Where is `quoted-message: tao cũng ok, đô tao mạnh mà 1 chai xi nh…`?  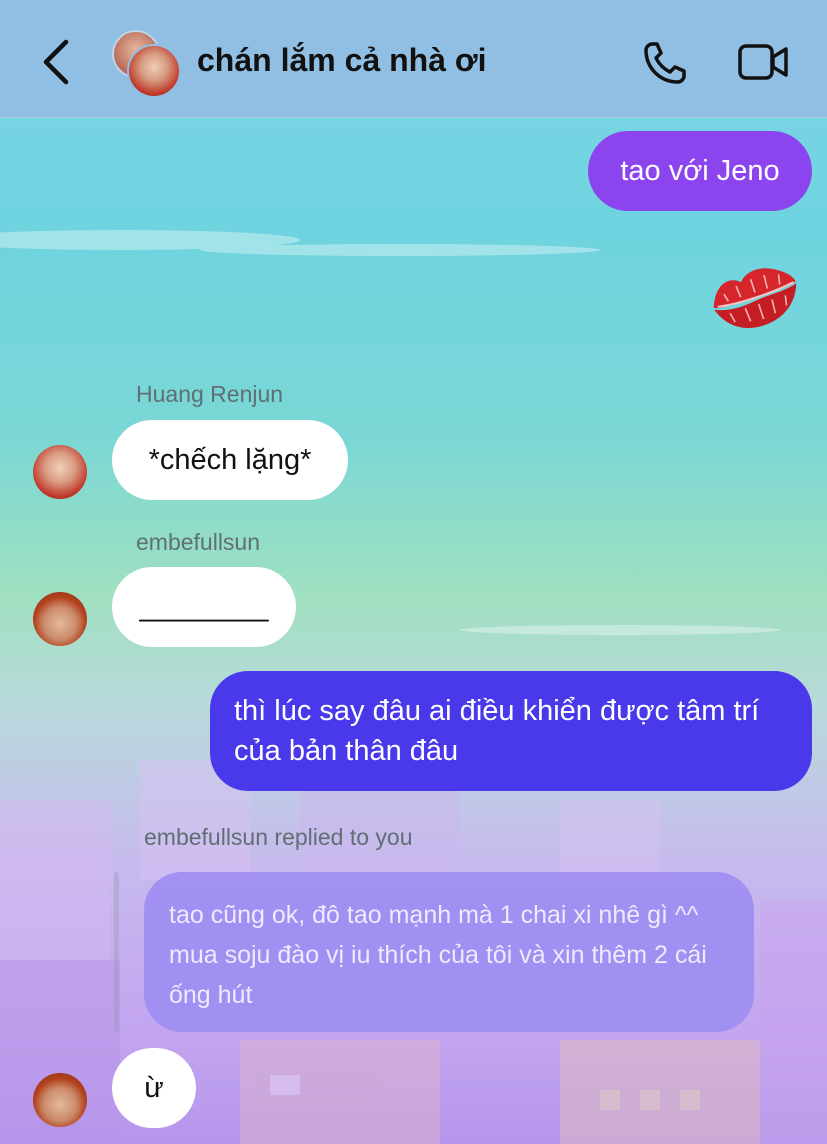
quoted-message: tao cũng ok, đô tao mạnh mà 1 chai xi nh… is located at coordinates (449, 952).